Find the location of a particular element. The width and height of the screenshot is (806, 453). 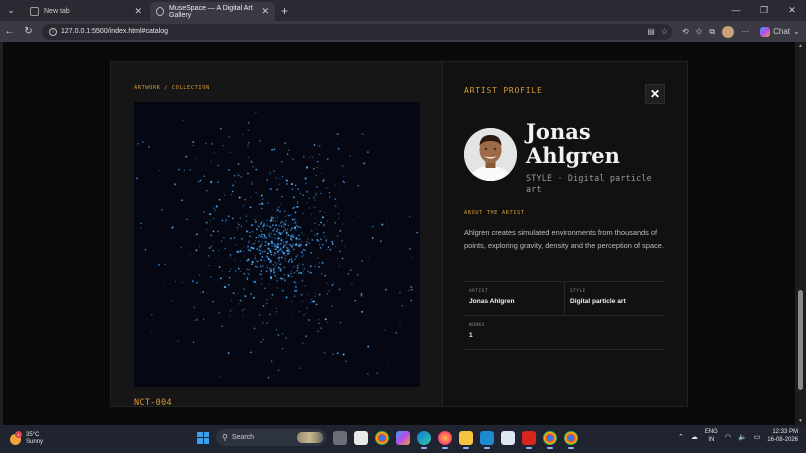

file-explorer-icon is located at coordinates (466, 439).